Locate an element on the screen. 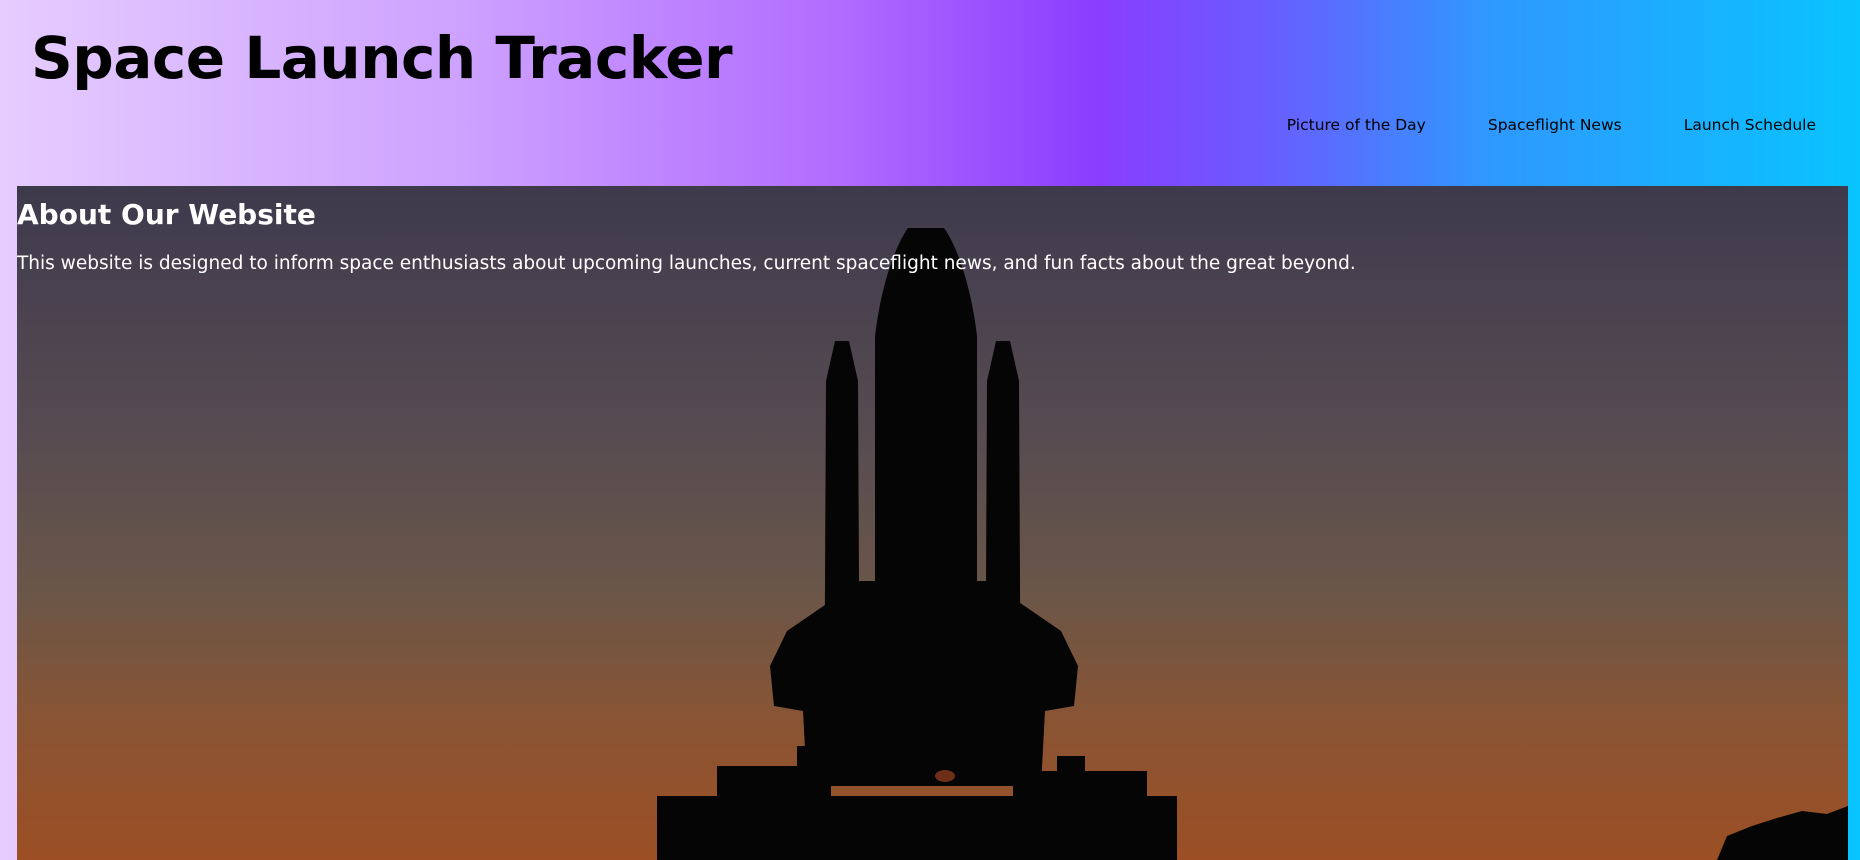 This screenshot has height=860, width=1860. treeline is located at coordinates (1782, 833).